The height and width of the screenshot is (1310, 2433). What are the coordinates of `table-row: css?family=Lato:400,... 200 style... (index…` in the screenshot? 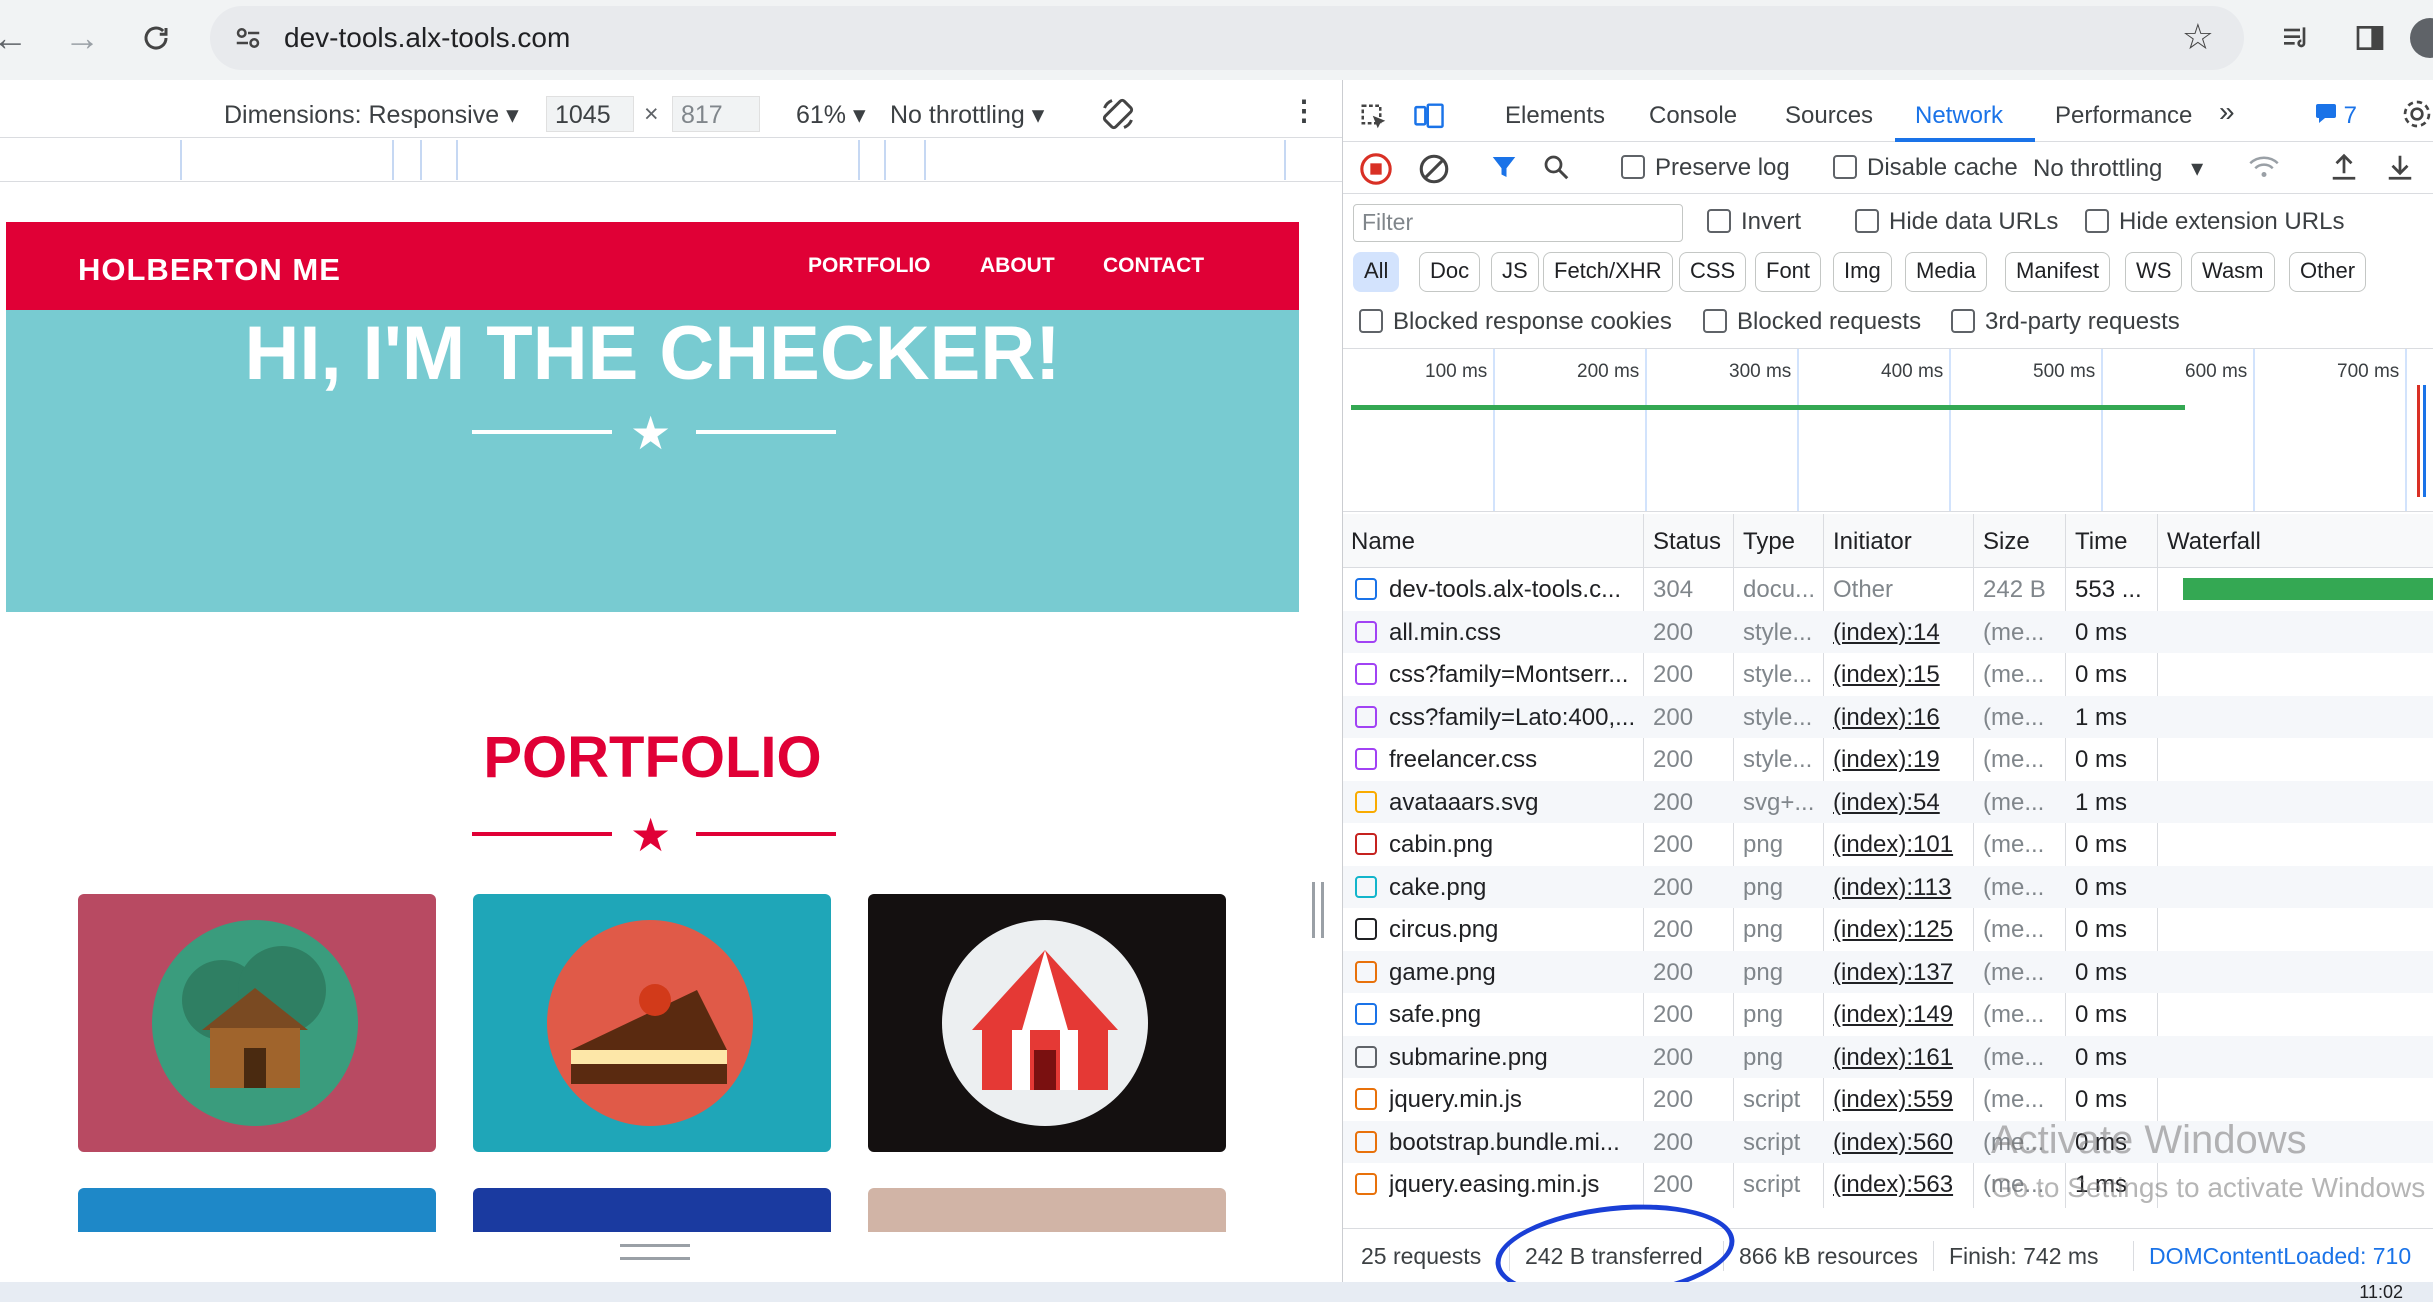 It's located at (1888, 716).